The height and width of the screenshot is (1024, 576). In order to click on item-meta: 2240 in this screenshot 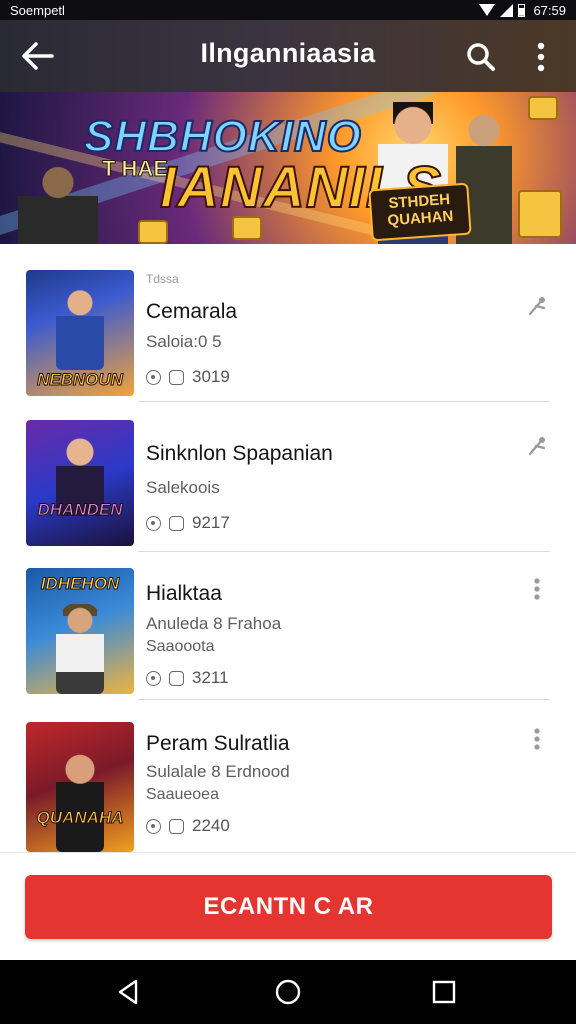, I will do `click(188, 826)`.